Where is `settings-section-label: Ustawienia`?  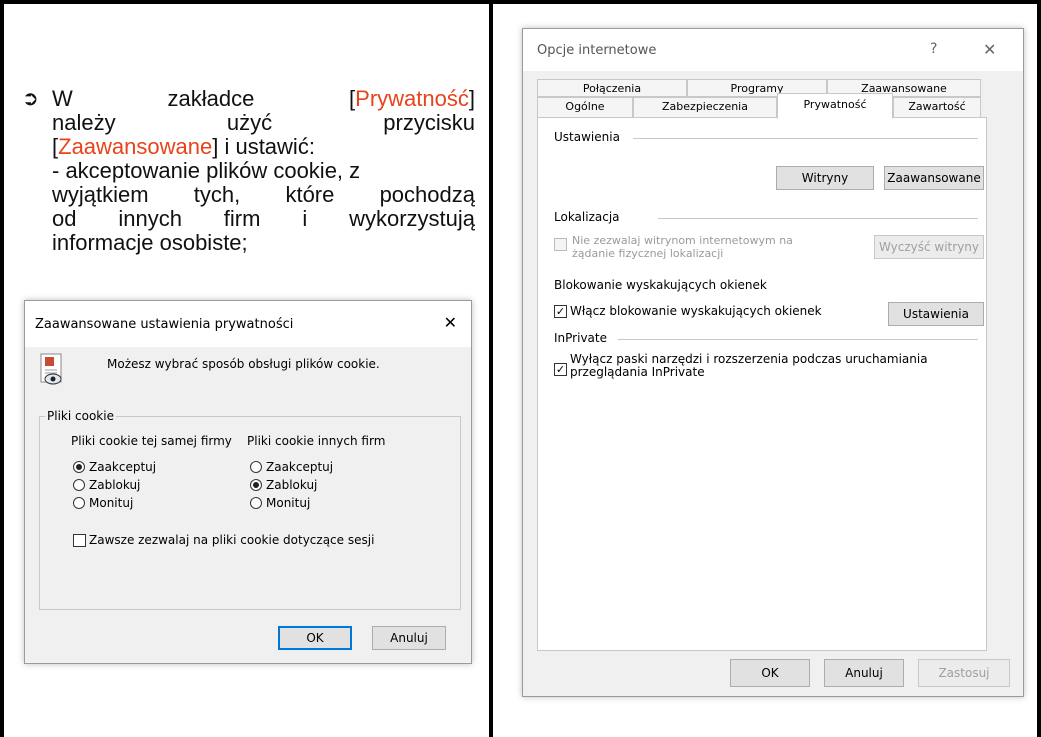
settings-section-label: Ustawienia is located at coordinates (587, 137).